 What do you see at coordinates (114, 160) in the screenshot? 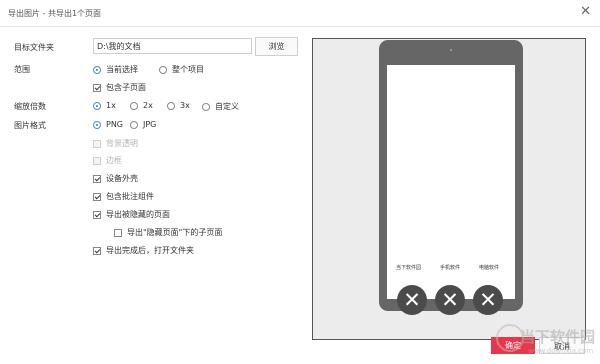
I see `checkbox-label: 边框` at bounding box center [114, 160].